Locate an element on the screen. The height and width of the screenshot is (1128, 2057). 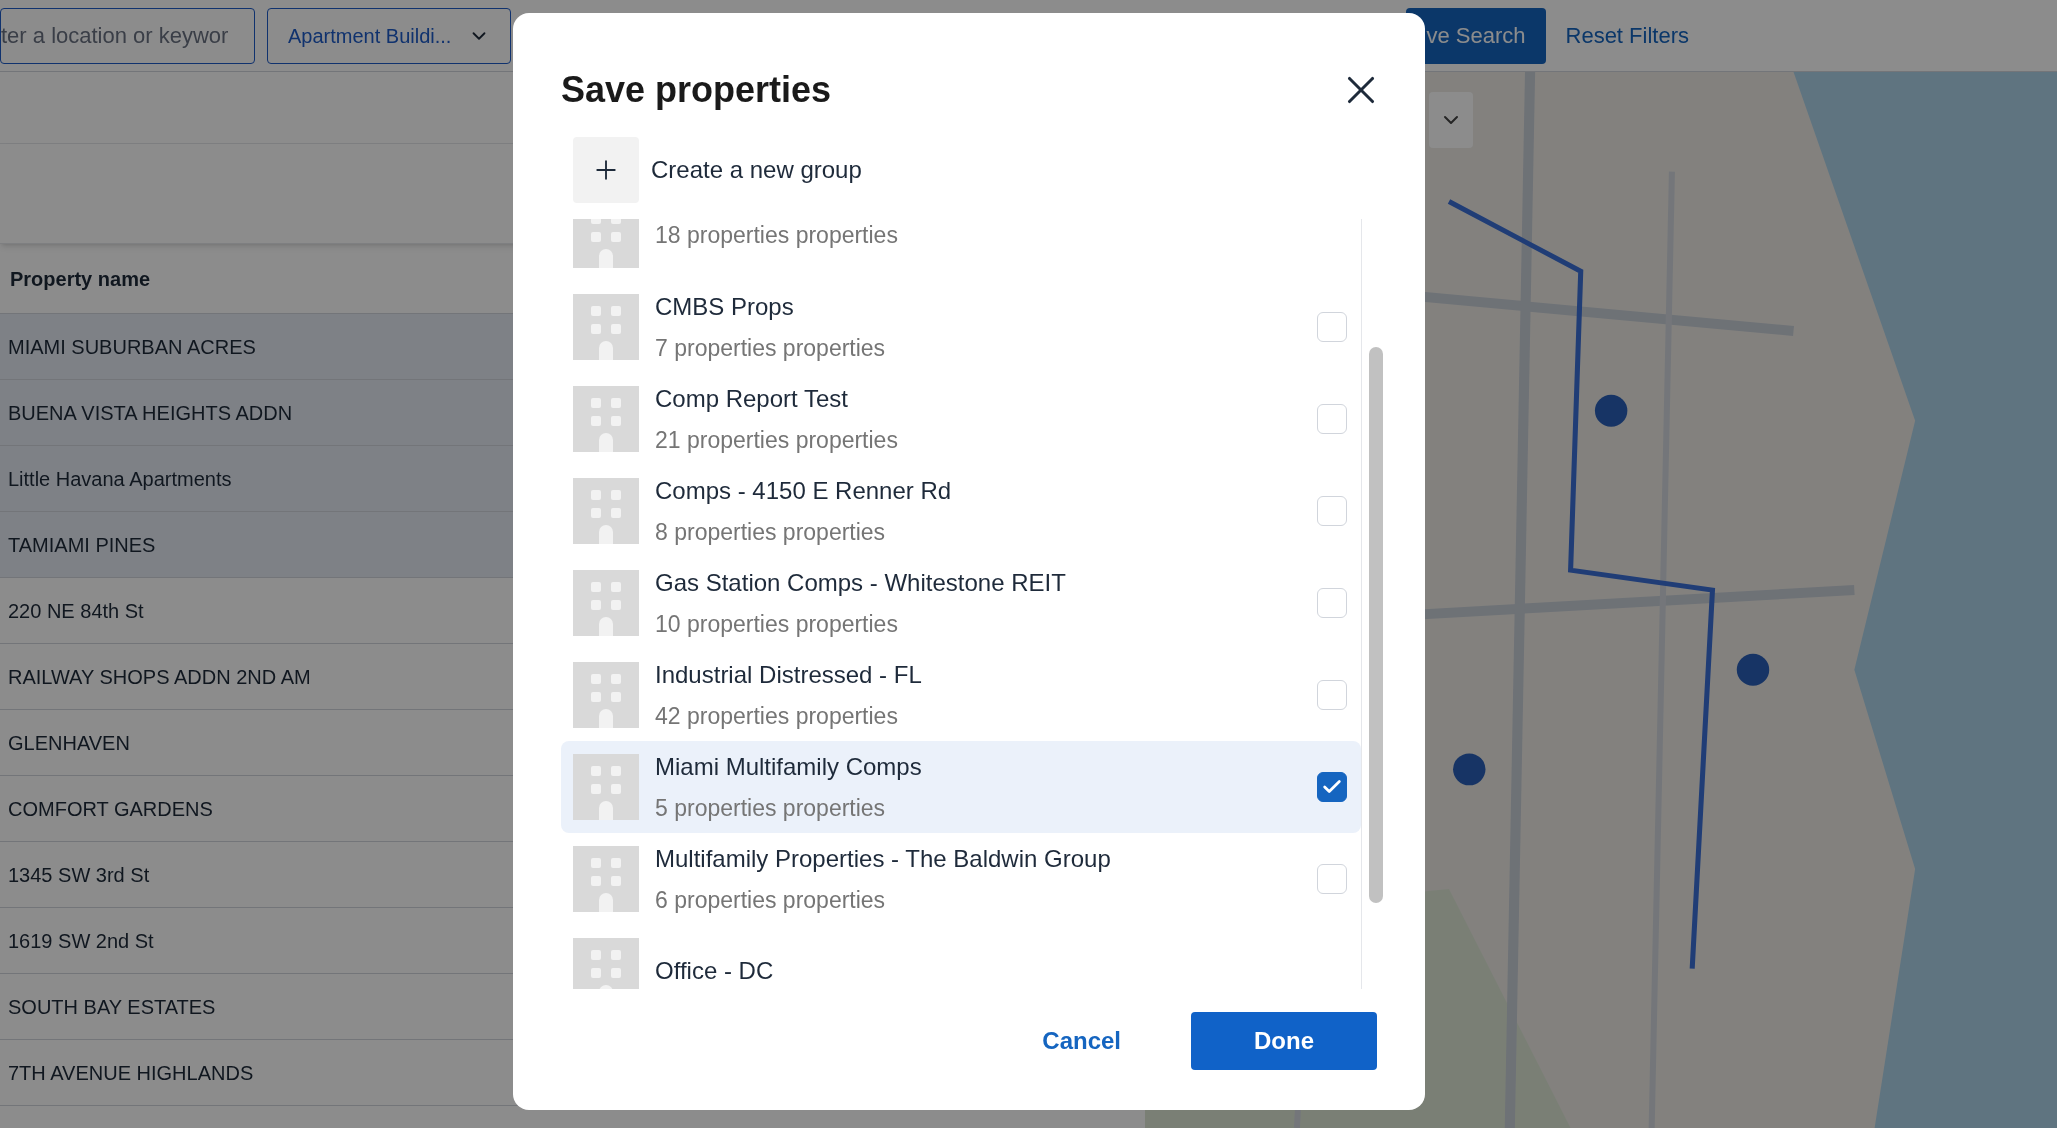
property-count: 21 properties properties is located at coordinates (777, 440).